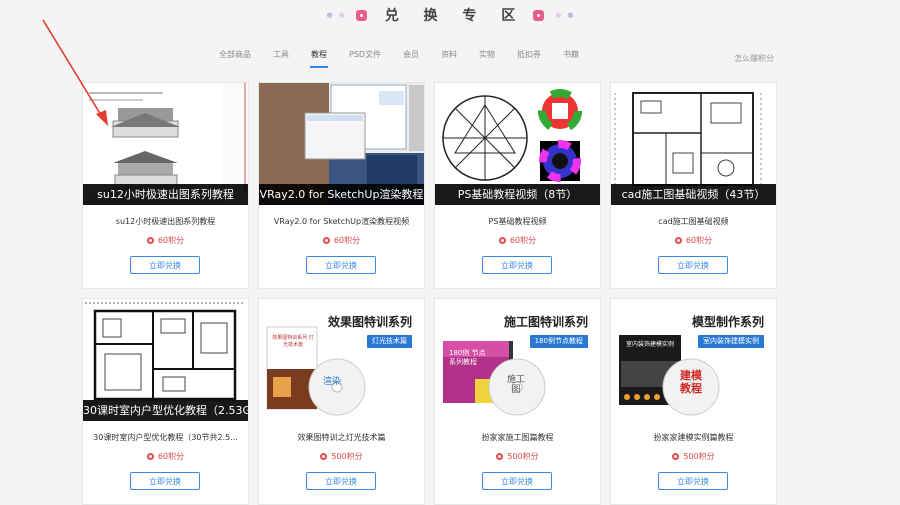 This screenshot has height=505, width=900. I want to click on product-thumbnail: PS基础教程视频（8节）, so click(517, 144).